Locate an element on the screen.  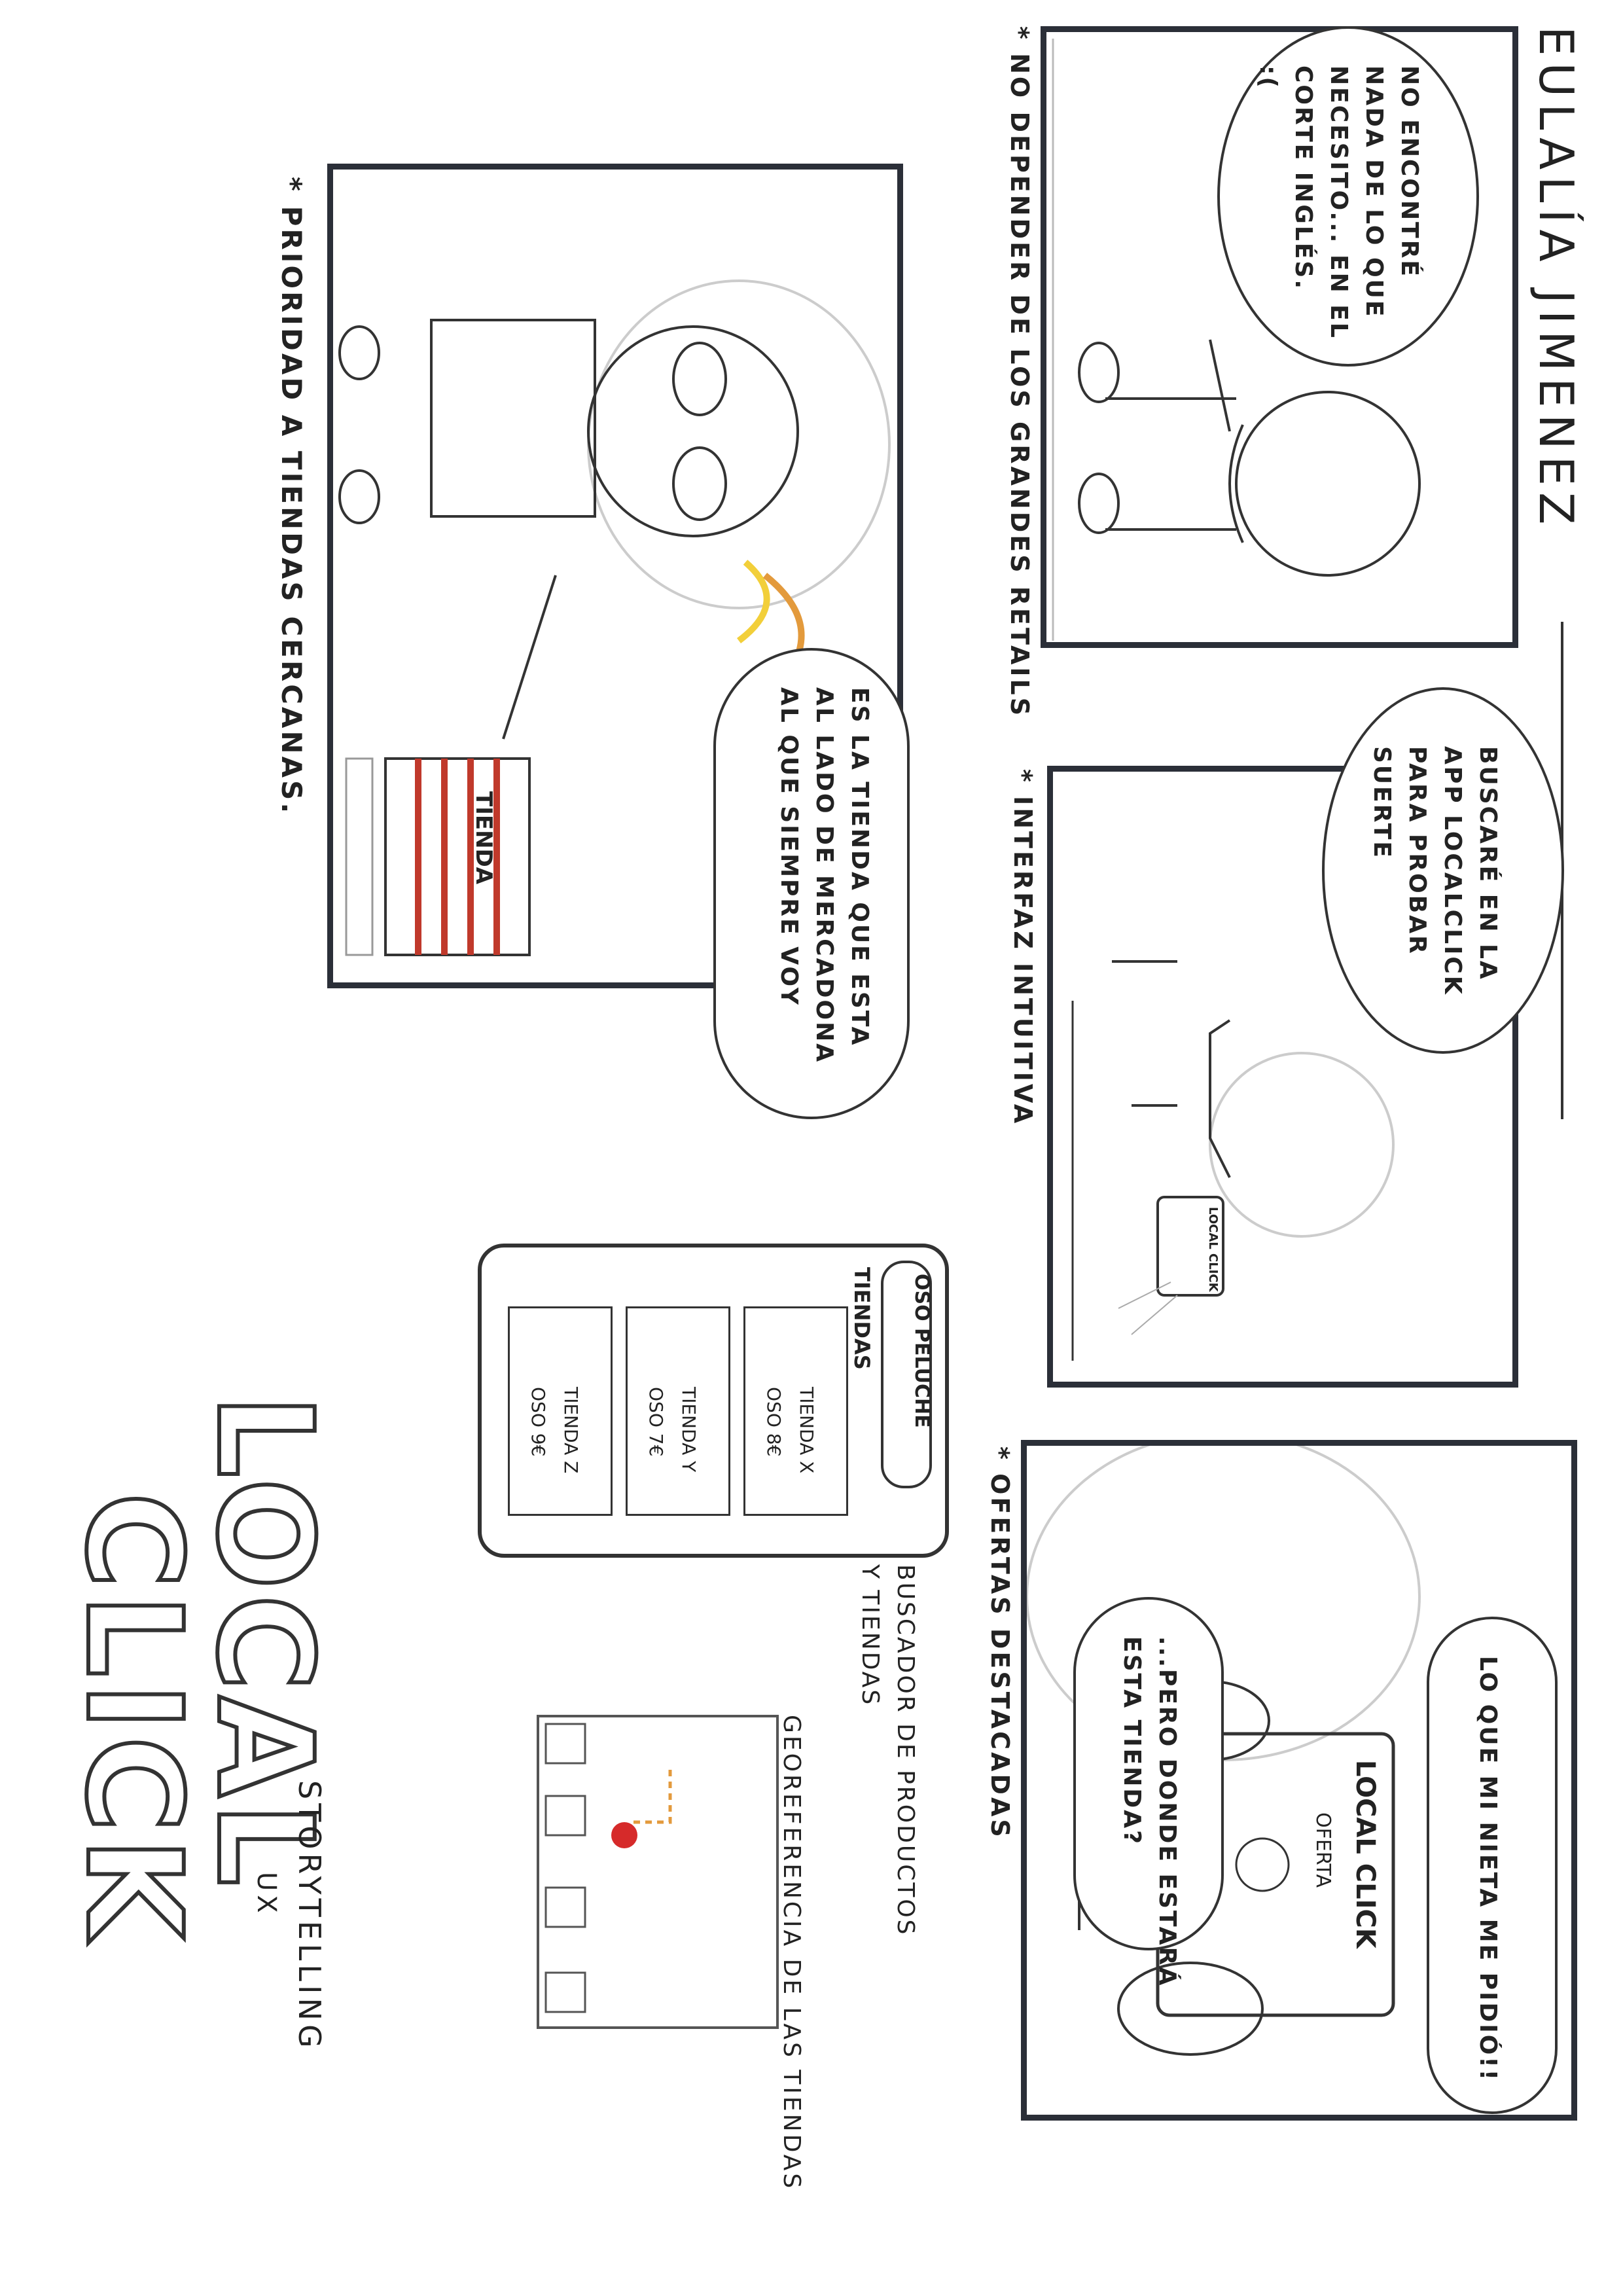
logo-line-2: CLICK is located at coordinates (133, 1718).